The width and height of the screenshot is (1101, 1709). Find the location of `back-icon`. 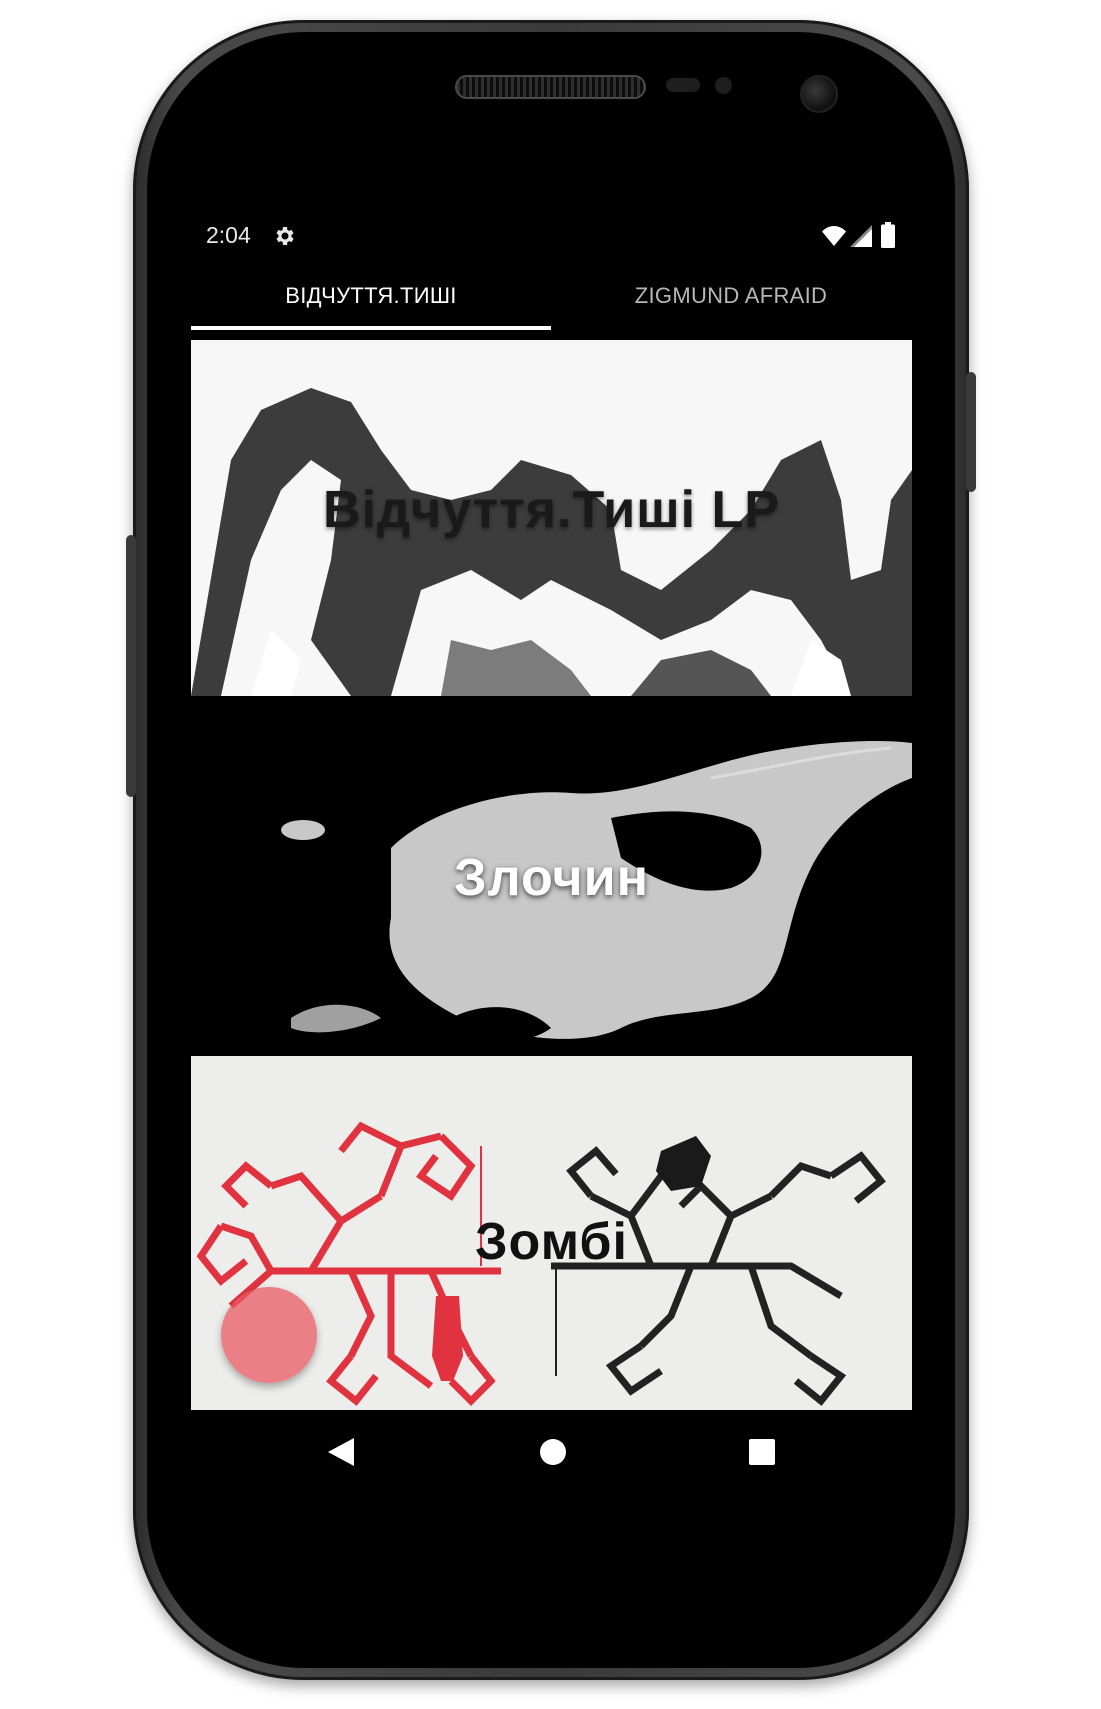

back-icon is located at coordinates (341, 1452).